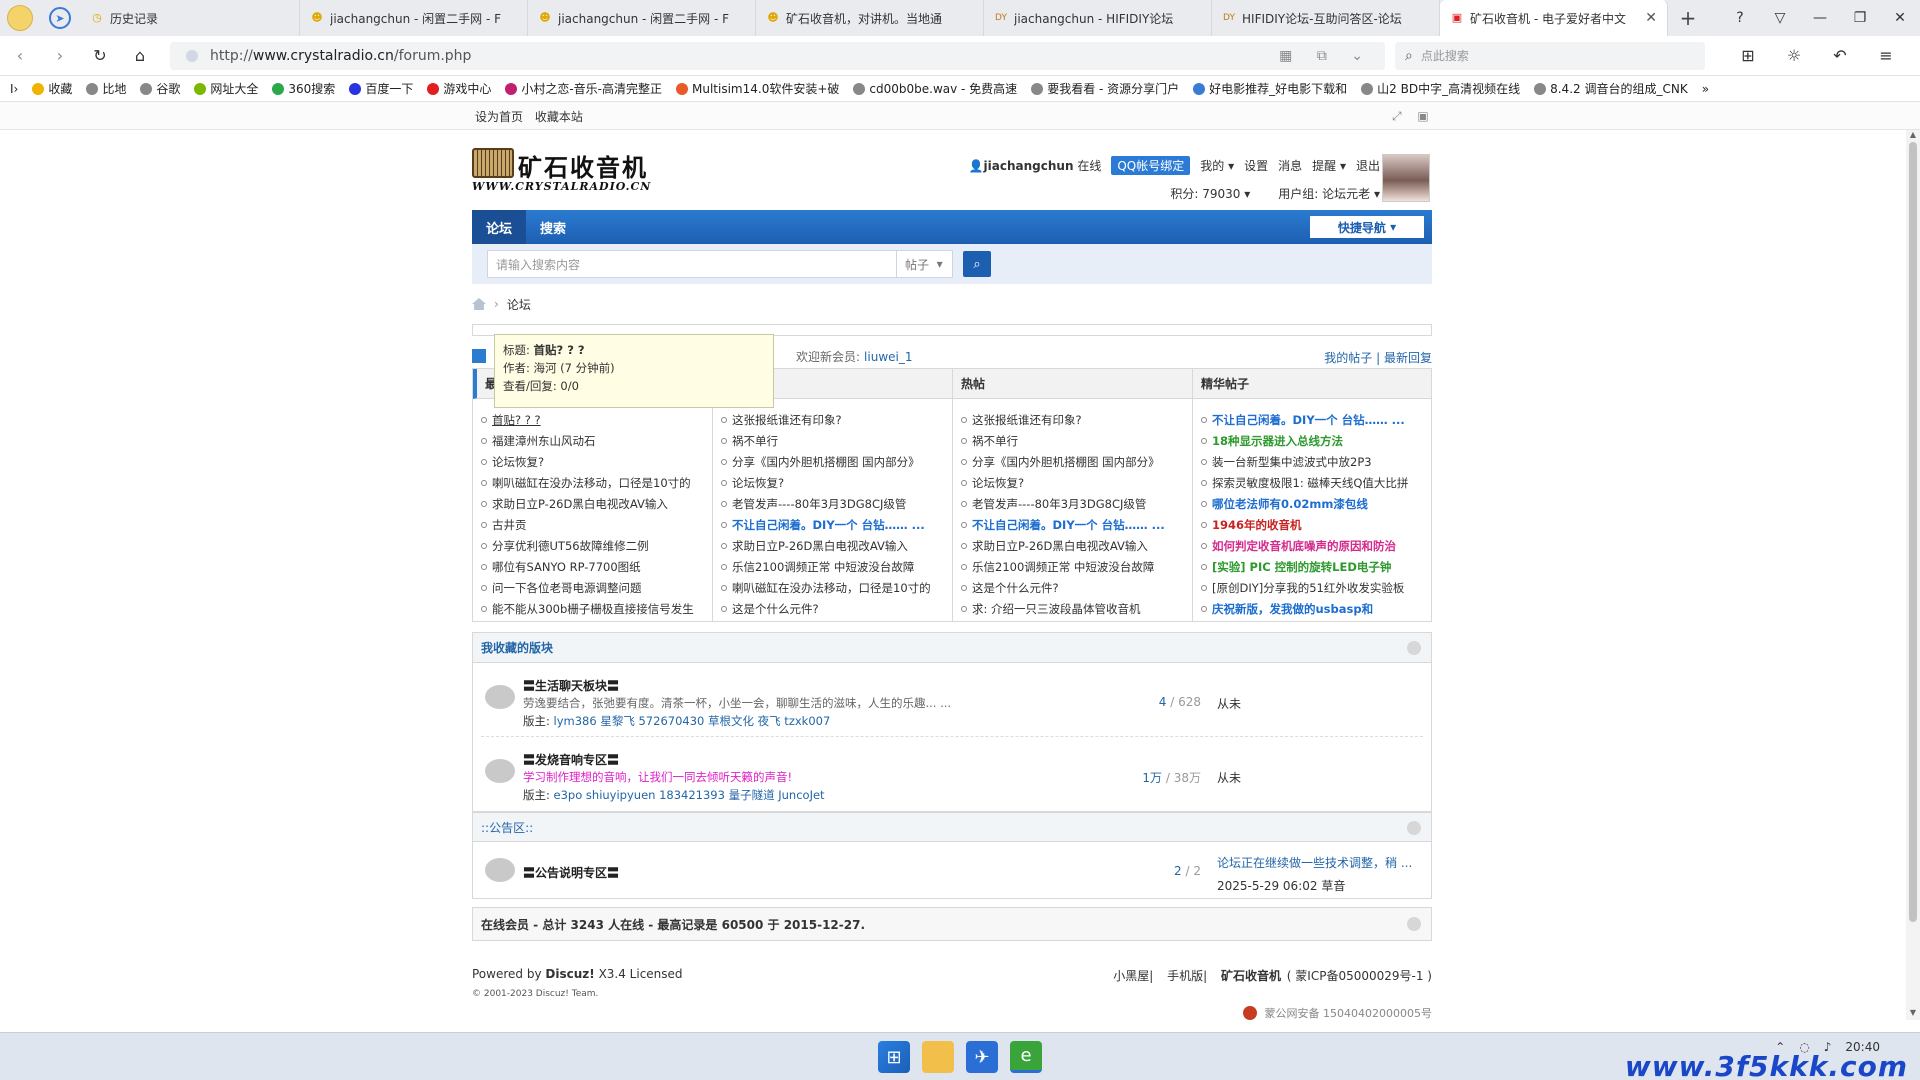 This screenshot has height=1080, width=1920. What do you see at coordinates (1026, 1057) in the screenshot?
I see `browser-taskbar-icon: e` at bounding box center [1026, 1057].